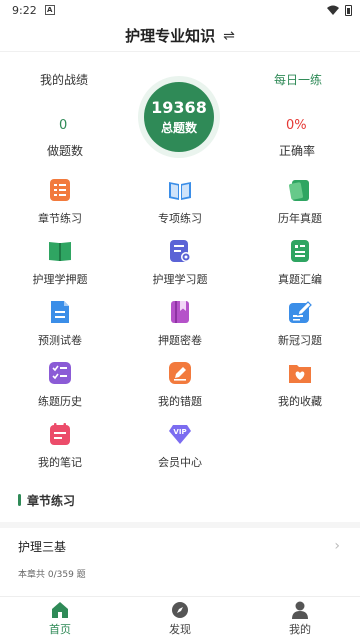 This screenshot has width=360, height=640. What do you see at coordinates (60, 434) in the screenshot?
I see `calendar-note-icon` at bounding box center [60, 434].